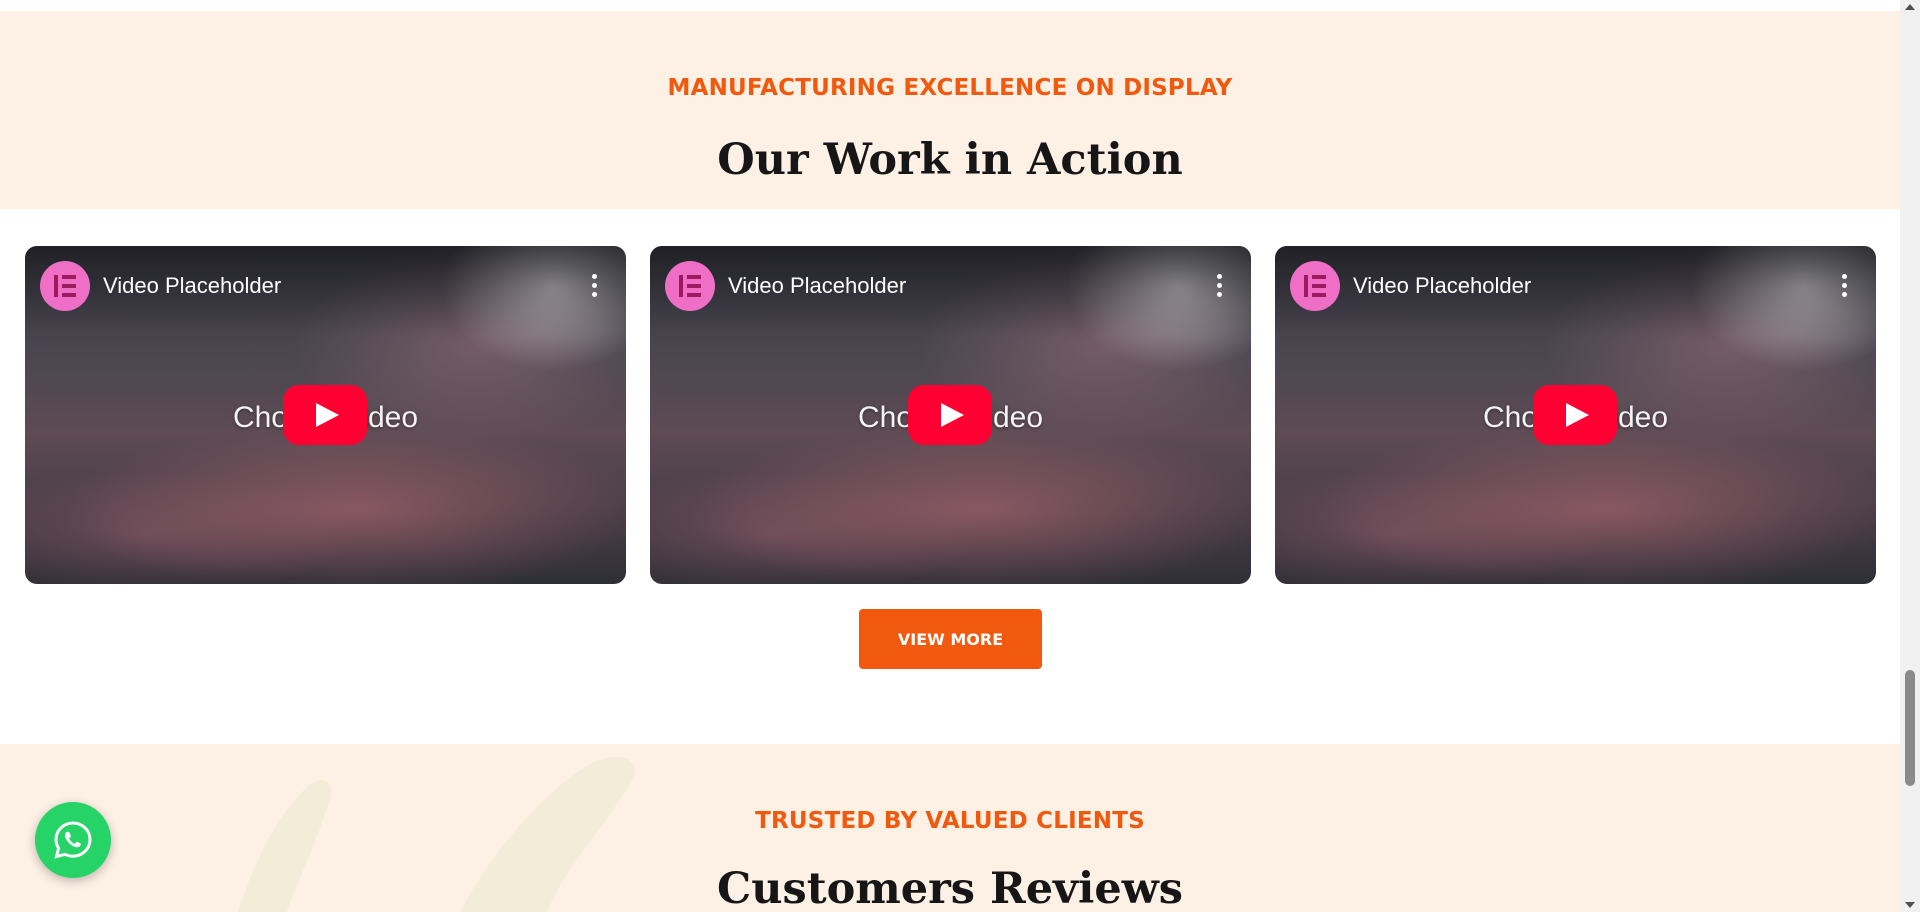 The height and width of the screenshot is (912, 1920). I want to click on whatsapp-icon, so click(73, 840).